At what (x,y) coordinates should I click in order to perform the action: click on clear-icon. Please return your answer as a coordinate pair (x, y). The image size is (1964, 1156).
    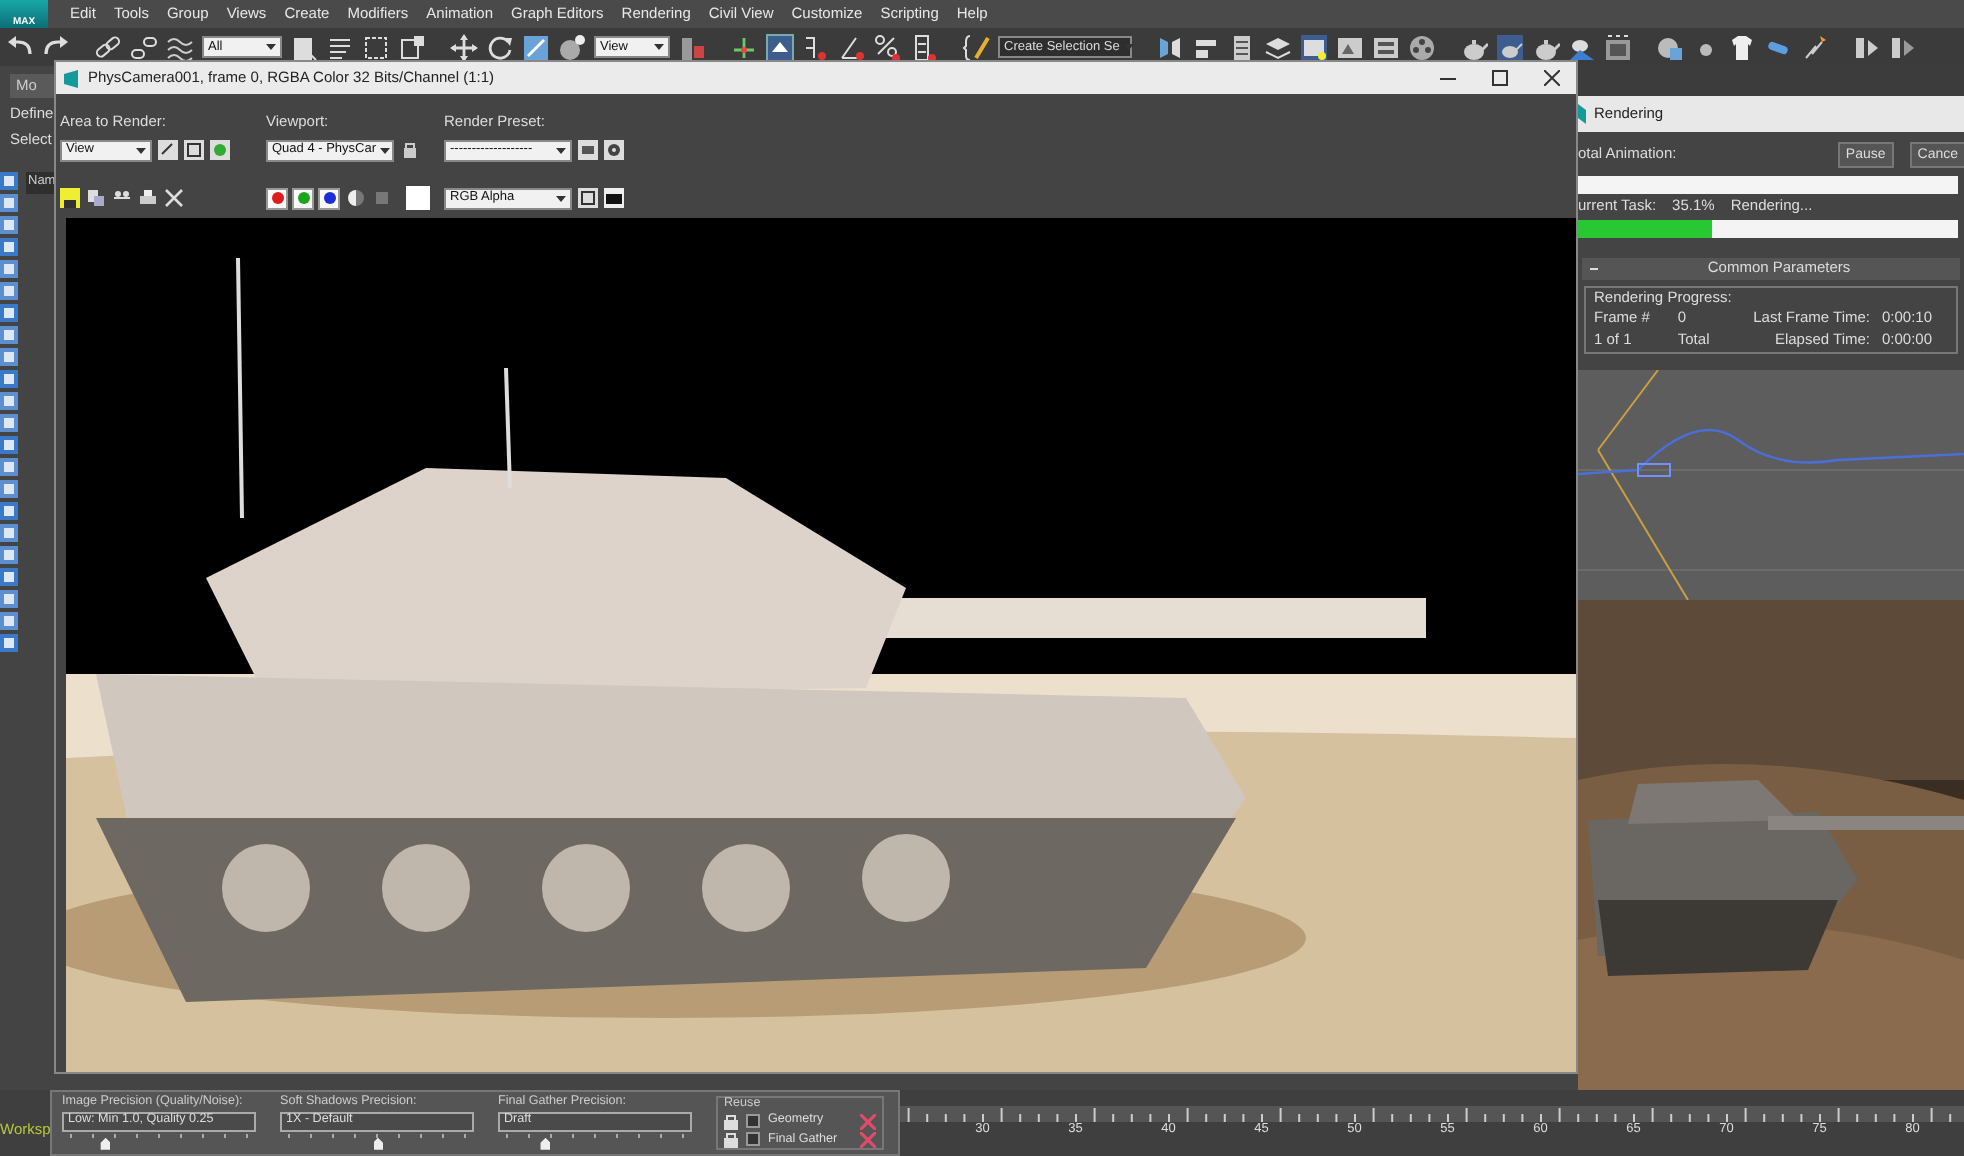
    Looking at the image, I should click on (174, 198).